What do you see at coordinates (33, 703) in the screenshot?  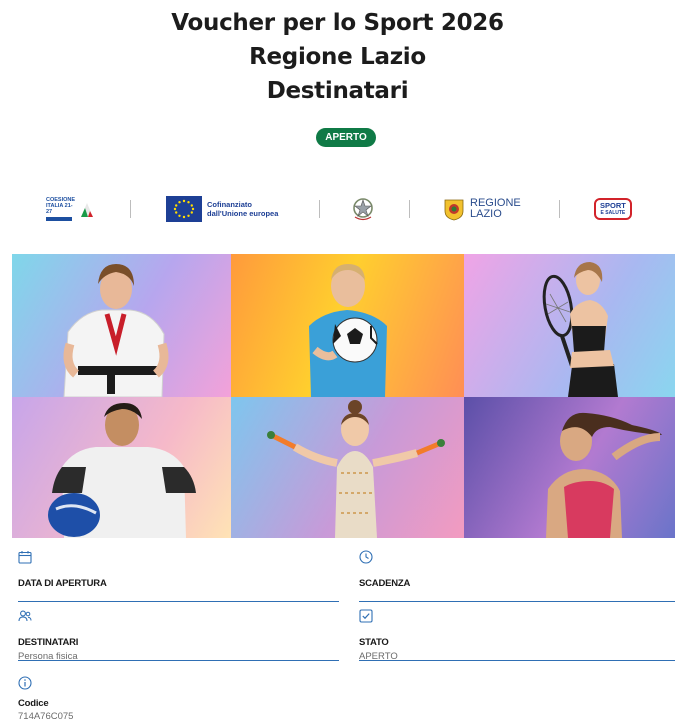 I see `code-label: Codice` at bounding box center [33, 703].